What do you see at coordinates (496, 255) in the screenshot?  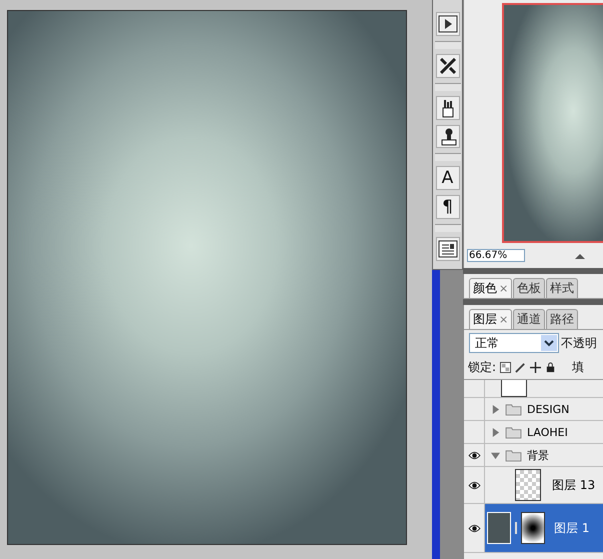 I see `zoom-field: 66.67%` at bounding box center [496, 255].